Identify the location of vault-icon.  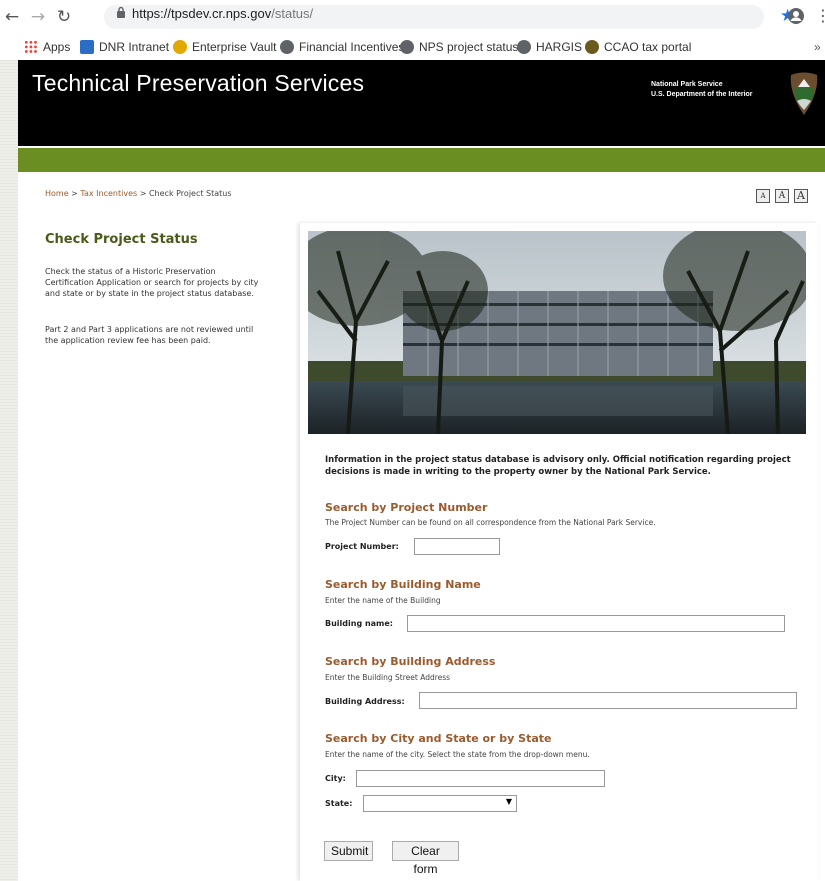
(180, 47).